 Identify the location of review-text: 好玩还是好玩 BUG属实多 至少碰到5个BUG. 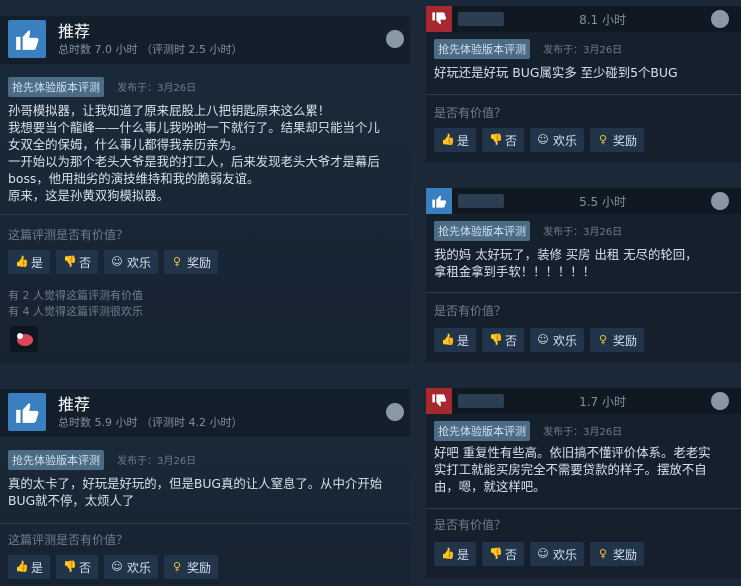
(583, 72).